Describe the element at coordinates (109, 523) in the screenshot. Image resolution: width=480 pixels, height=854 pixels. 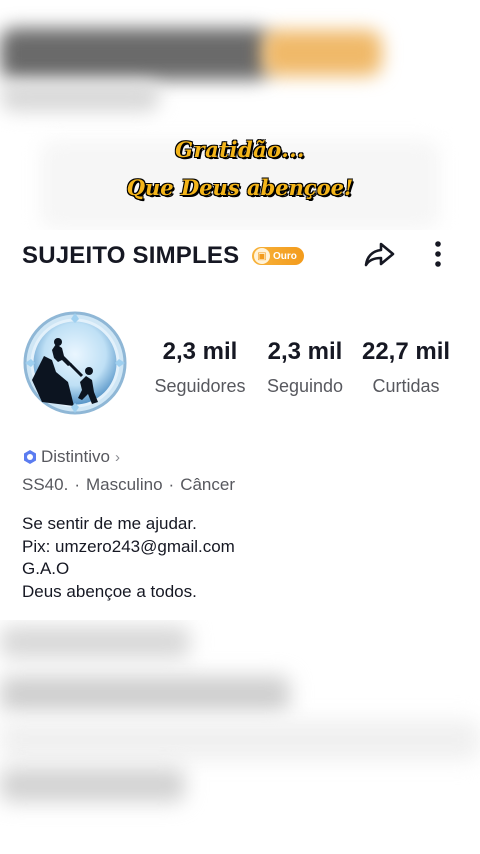
I see `bio-line: Se sentir de me ajudar.` at that location.